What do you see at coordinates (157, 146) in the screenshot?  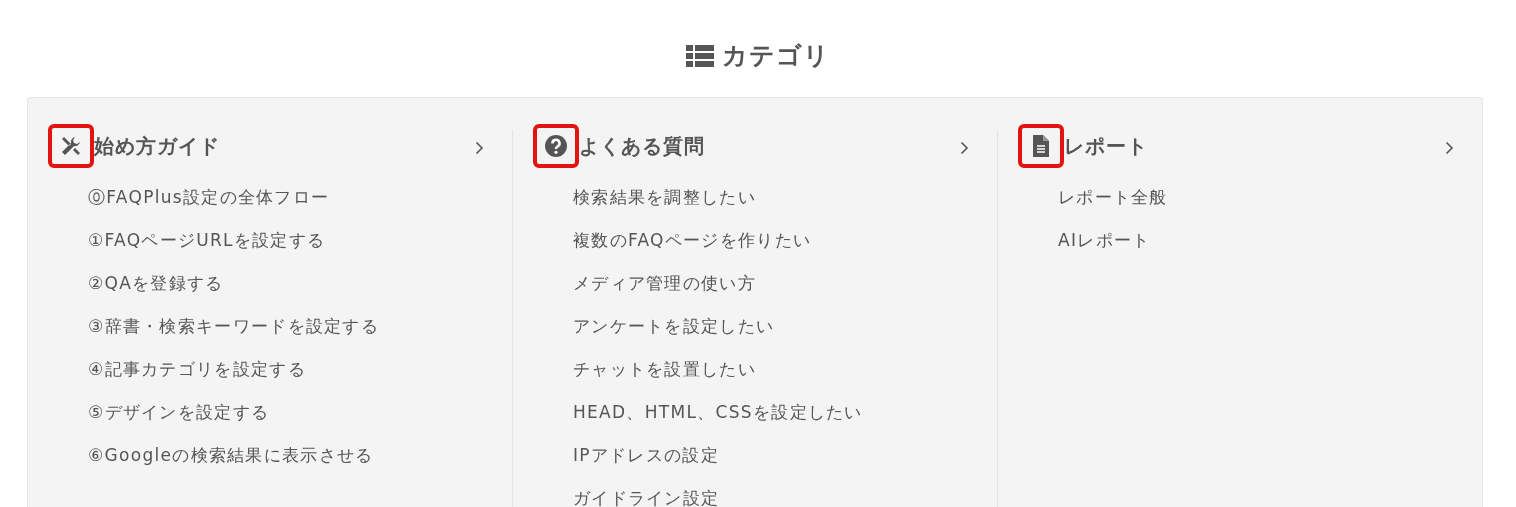 I see `category-title: 始め方ガイド` at bounding box center [157, 146].